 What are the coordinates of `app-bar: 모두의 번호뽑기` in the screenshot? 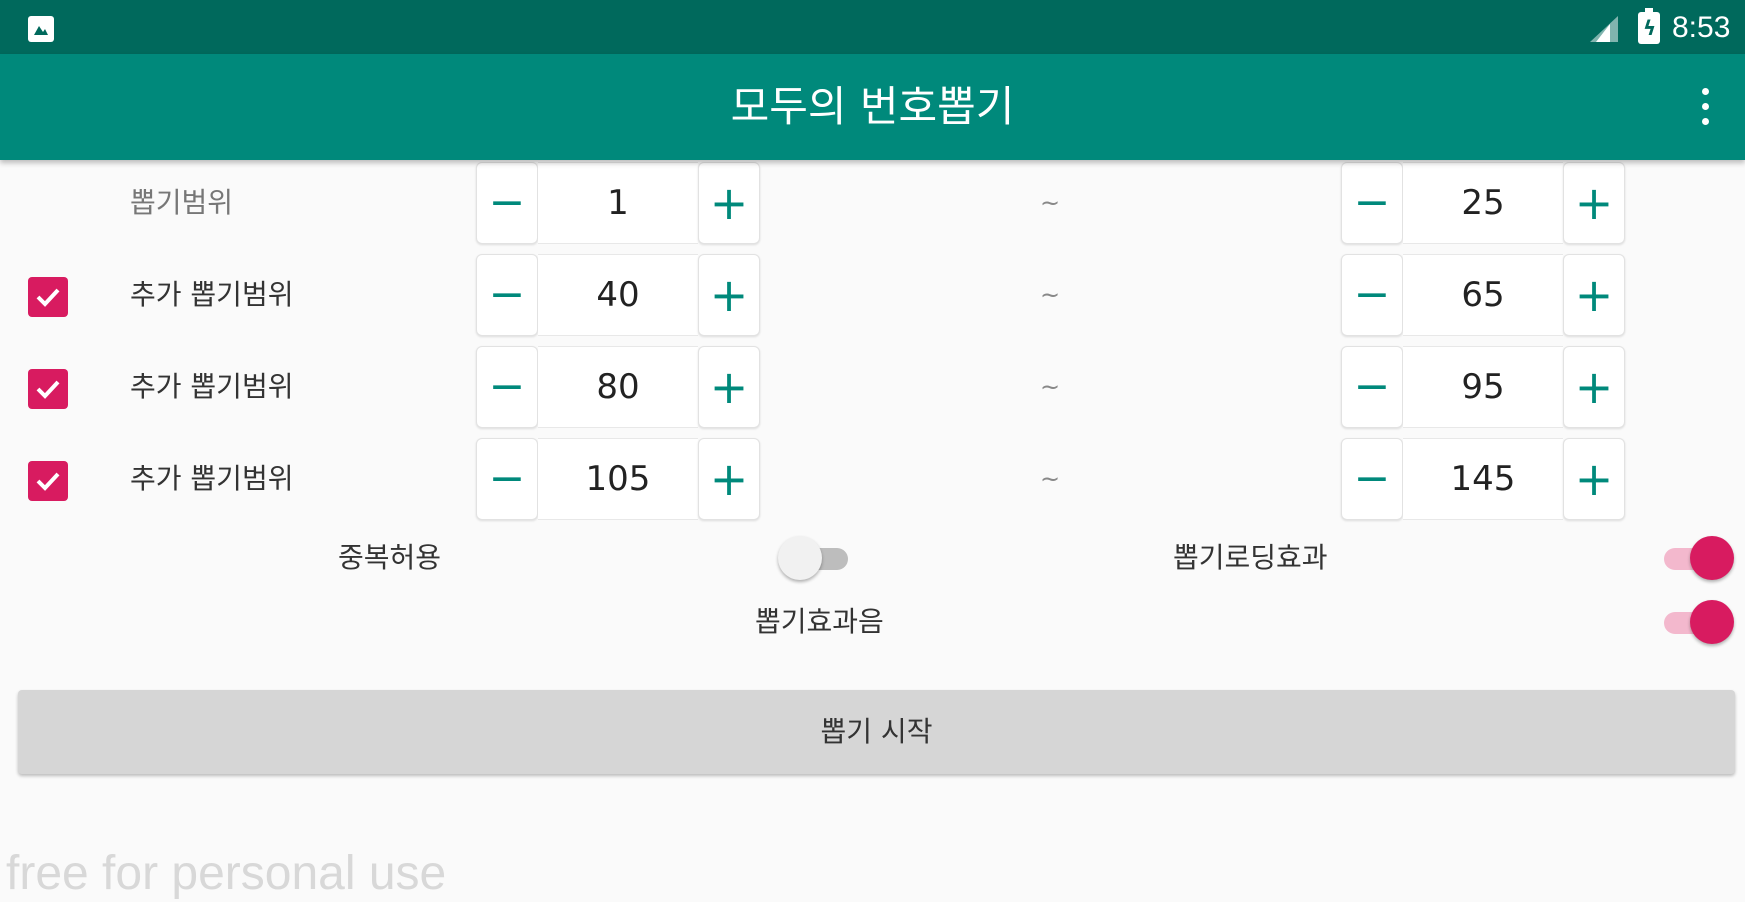 It's located at (872, 107).